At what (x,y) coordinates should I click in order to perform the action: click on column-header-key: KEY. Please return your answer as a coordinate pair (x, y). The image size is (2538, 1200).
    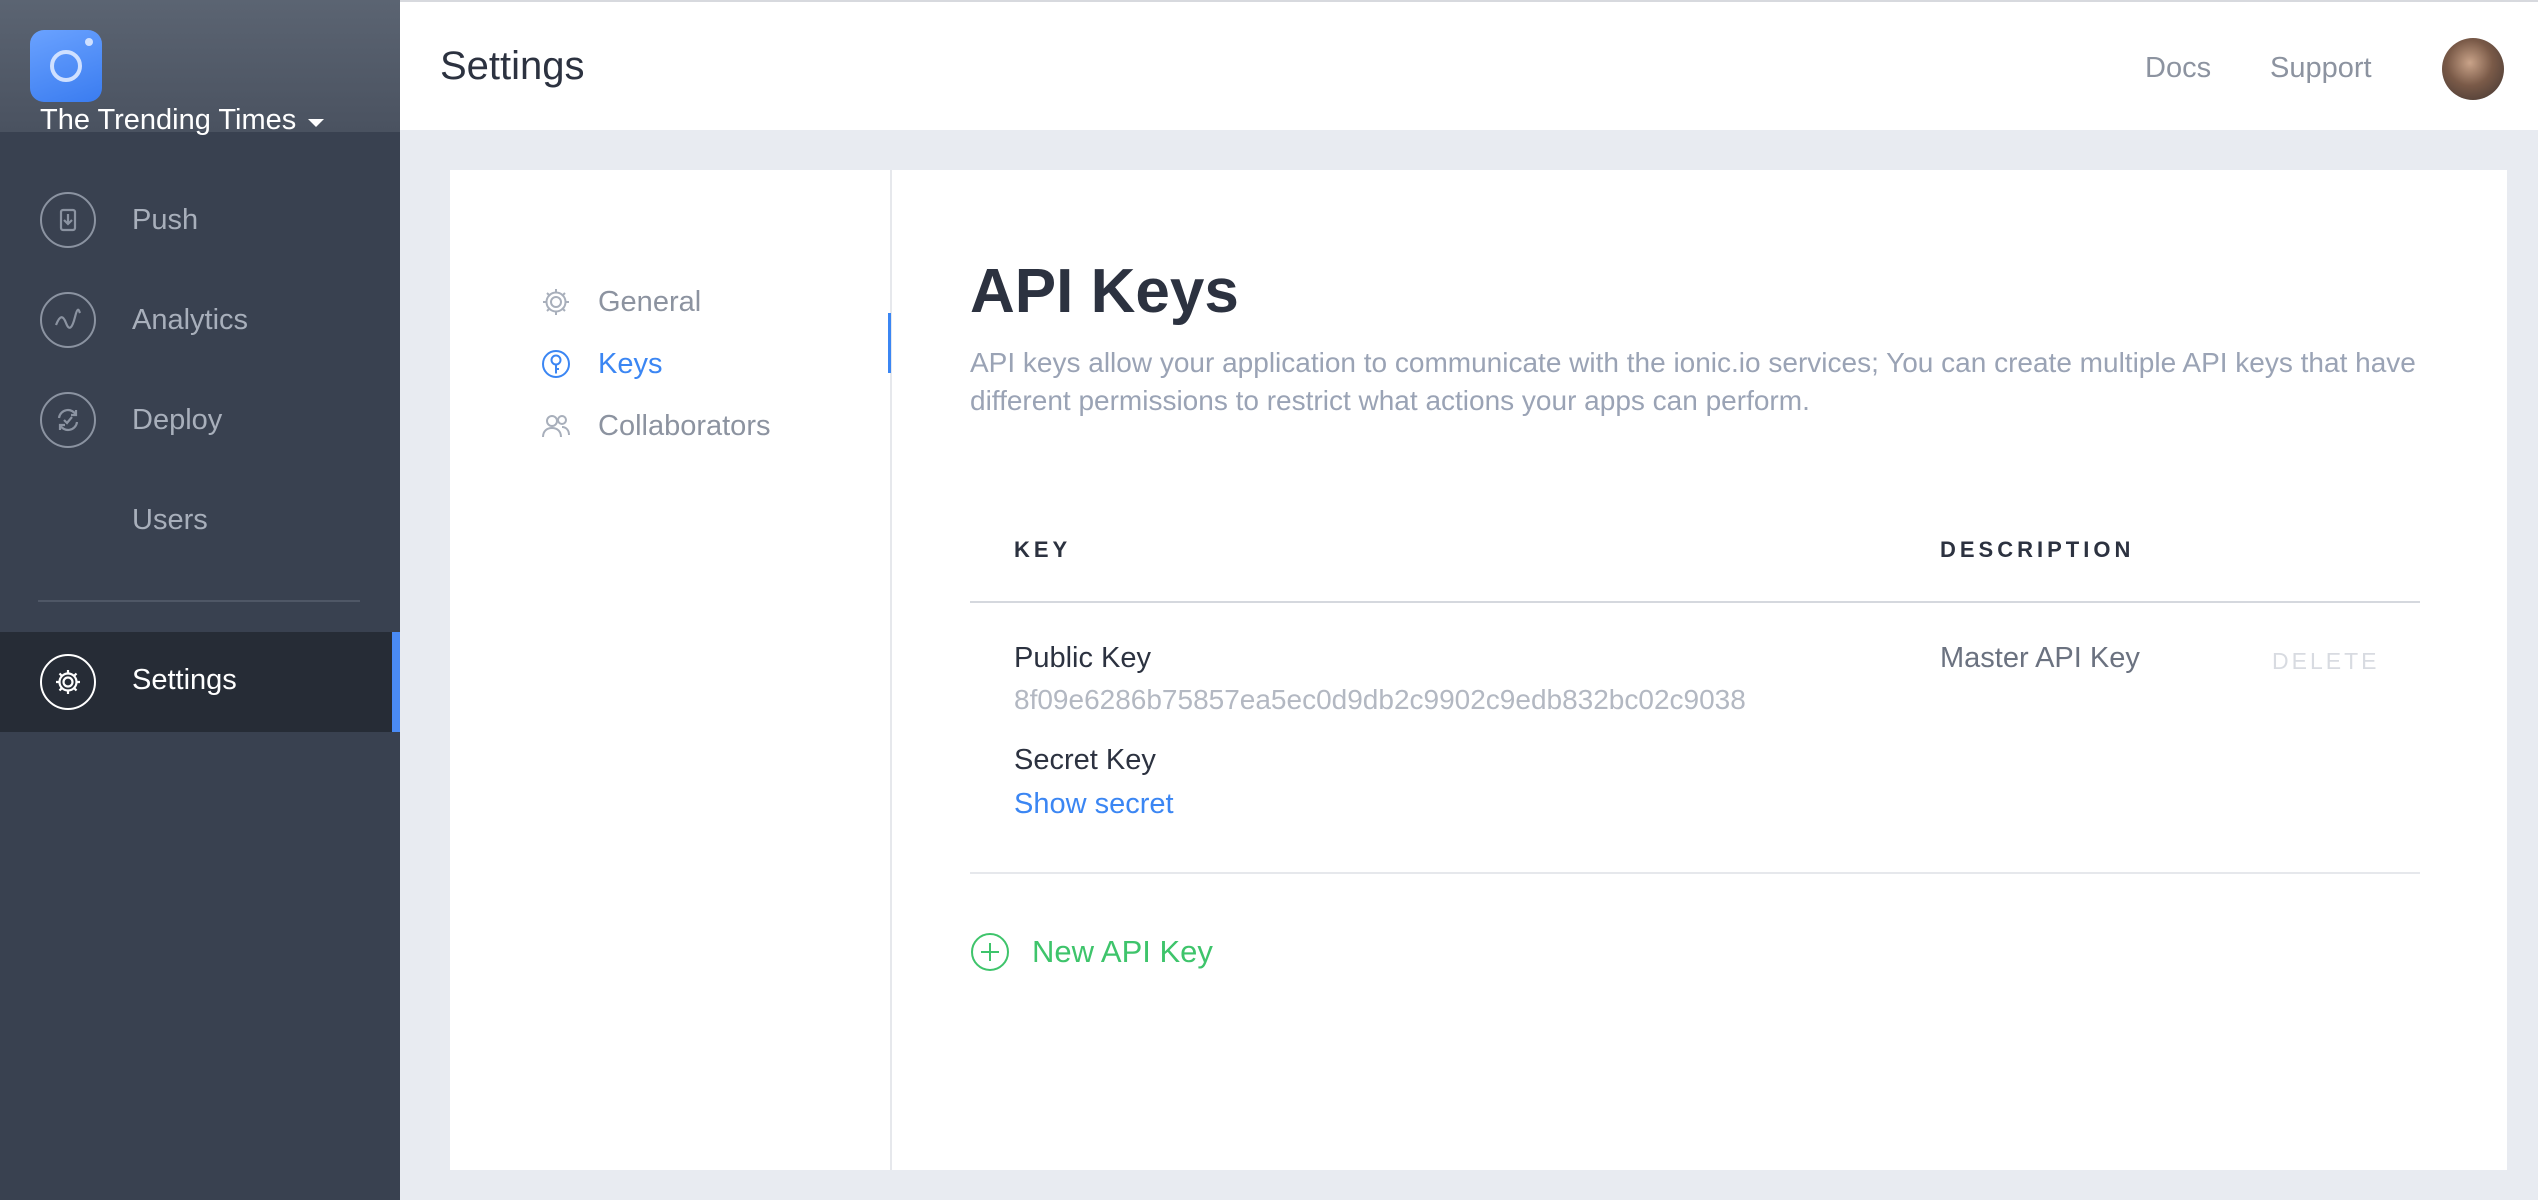
    Looking at the image, I should click on (1043, 549).